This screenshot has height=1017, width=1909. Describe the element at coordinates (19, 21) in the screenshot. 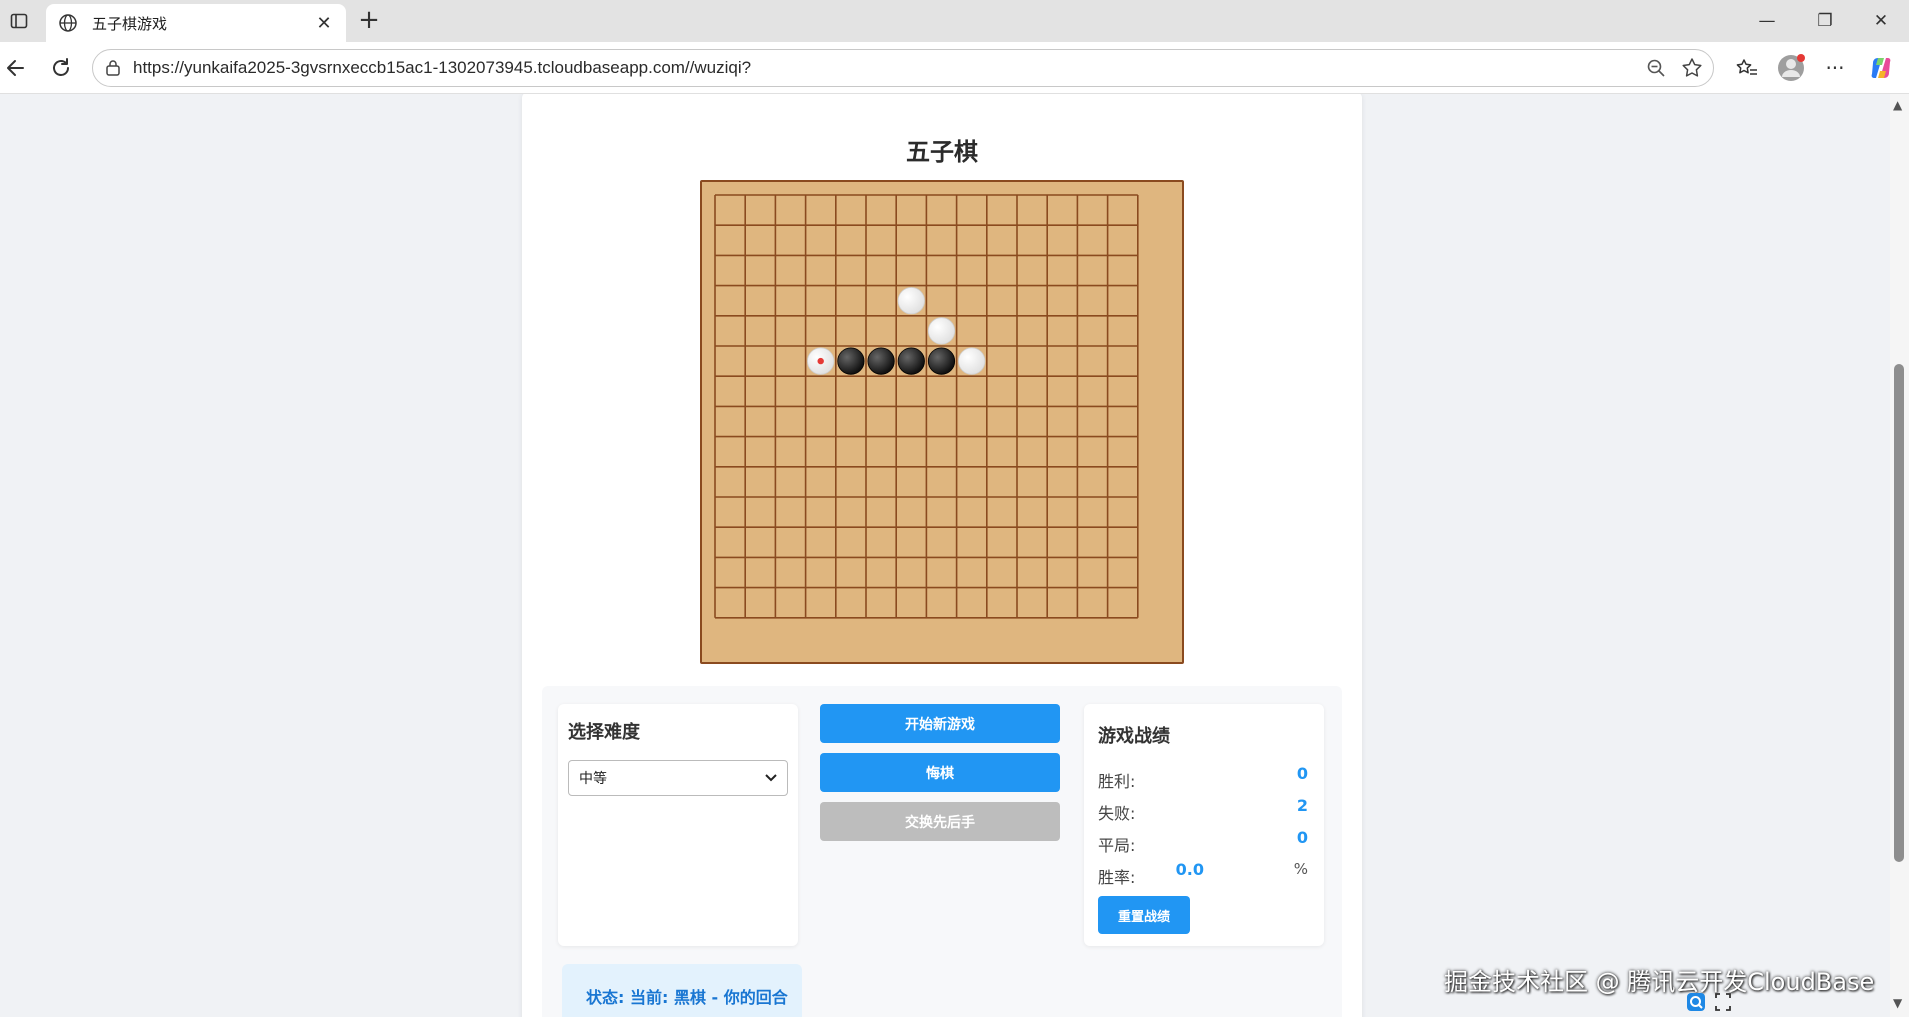

I see `tab-actions-icon` at that location.